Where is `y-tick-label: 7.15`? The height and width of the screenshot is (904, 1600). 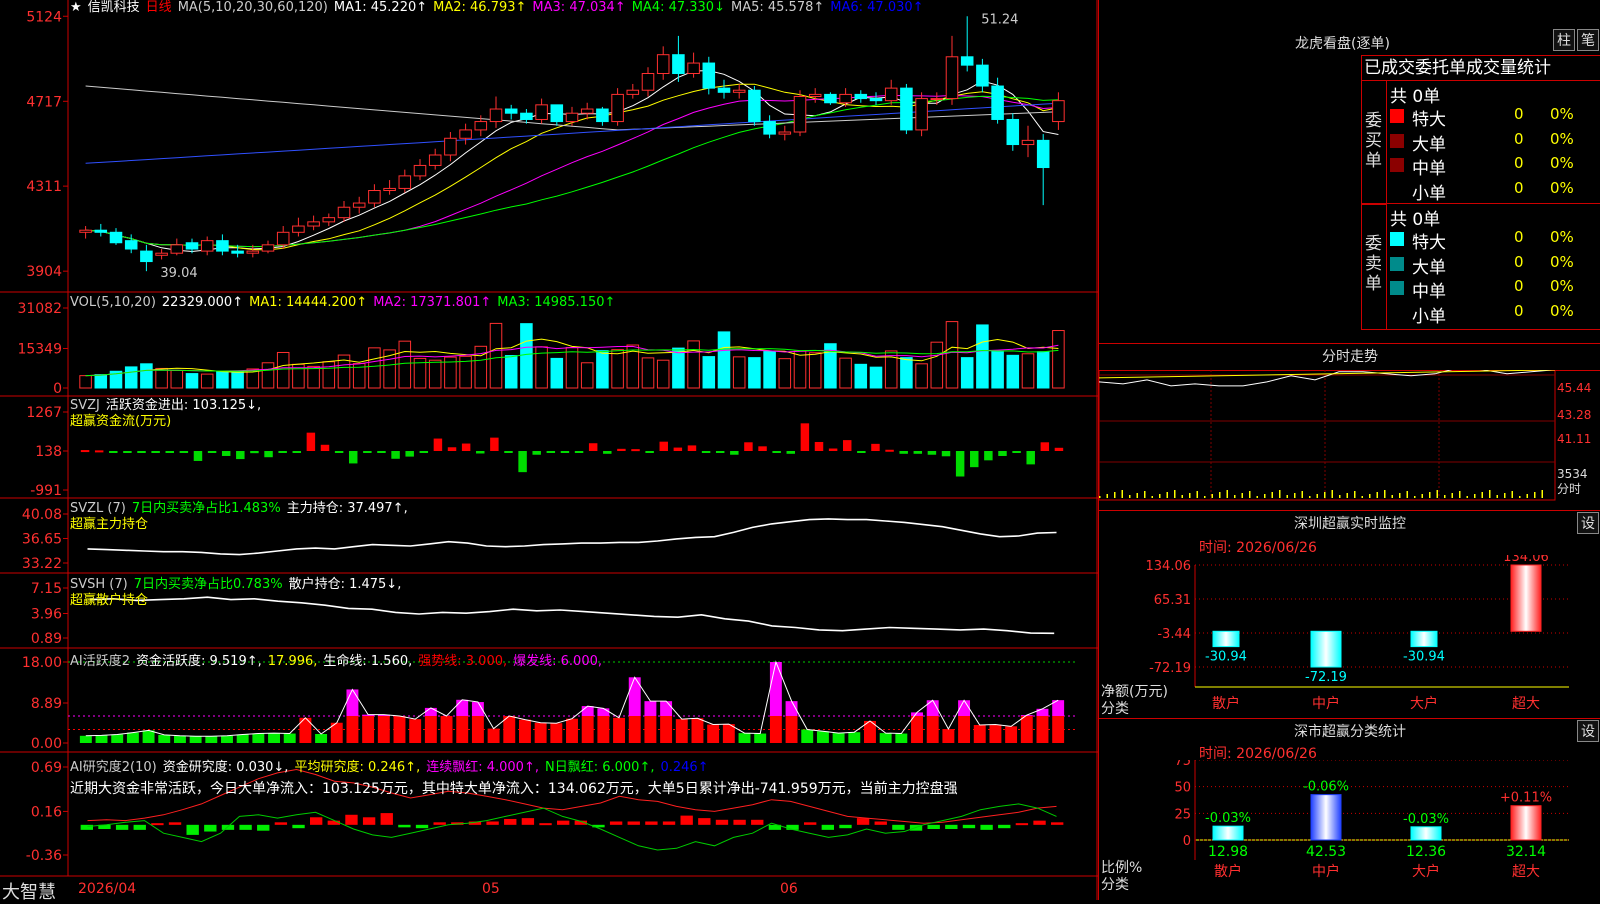 y-tick-label: 7.15 is located at coordinates (46, 589).